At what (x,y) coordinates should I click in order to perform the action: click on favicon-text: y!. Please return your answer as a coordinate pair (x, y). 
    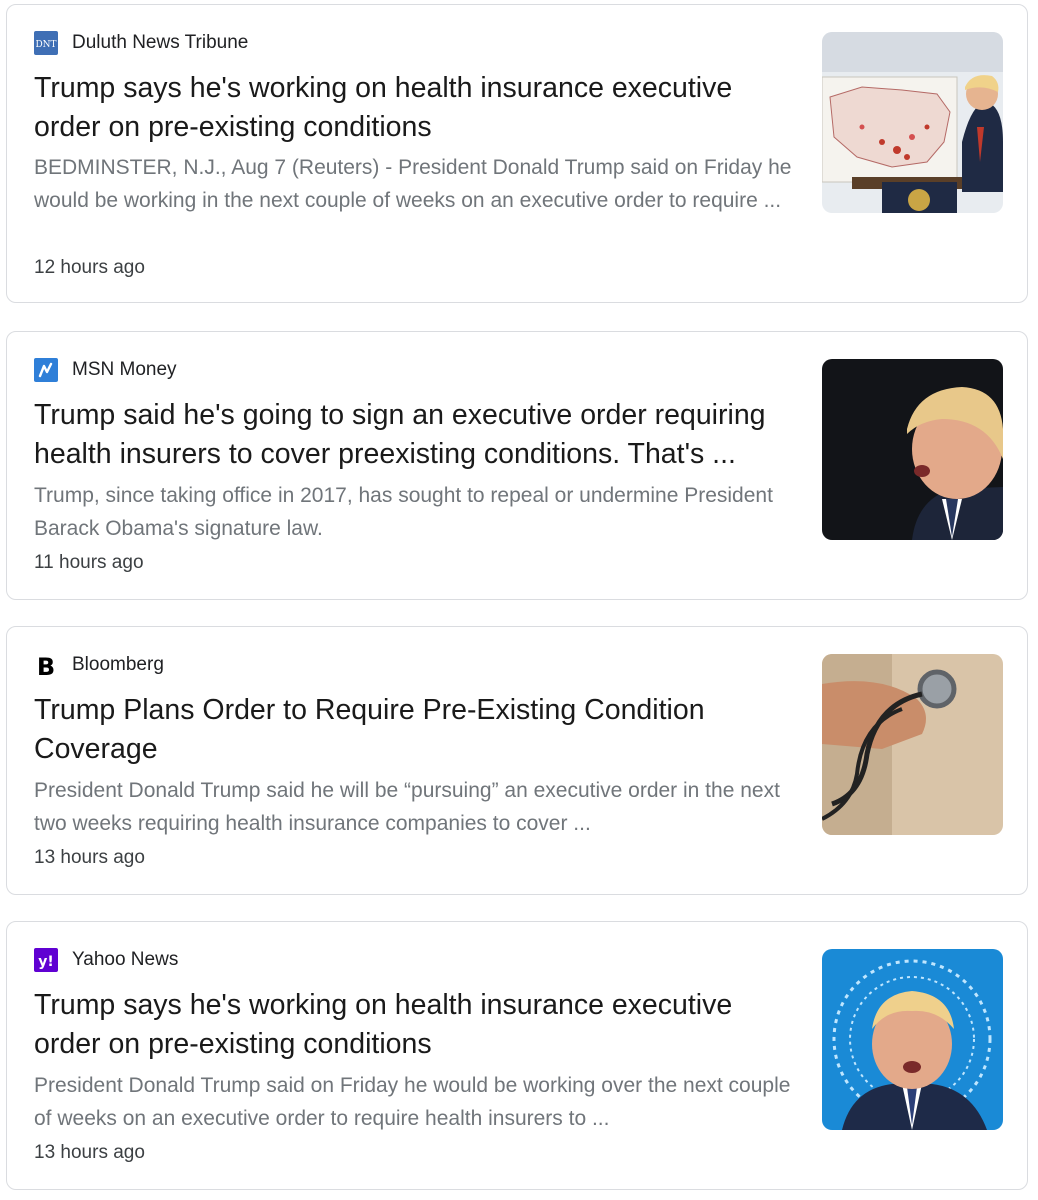
    Looking at the image, I should click on (46, 962).